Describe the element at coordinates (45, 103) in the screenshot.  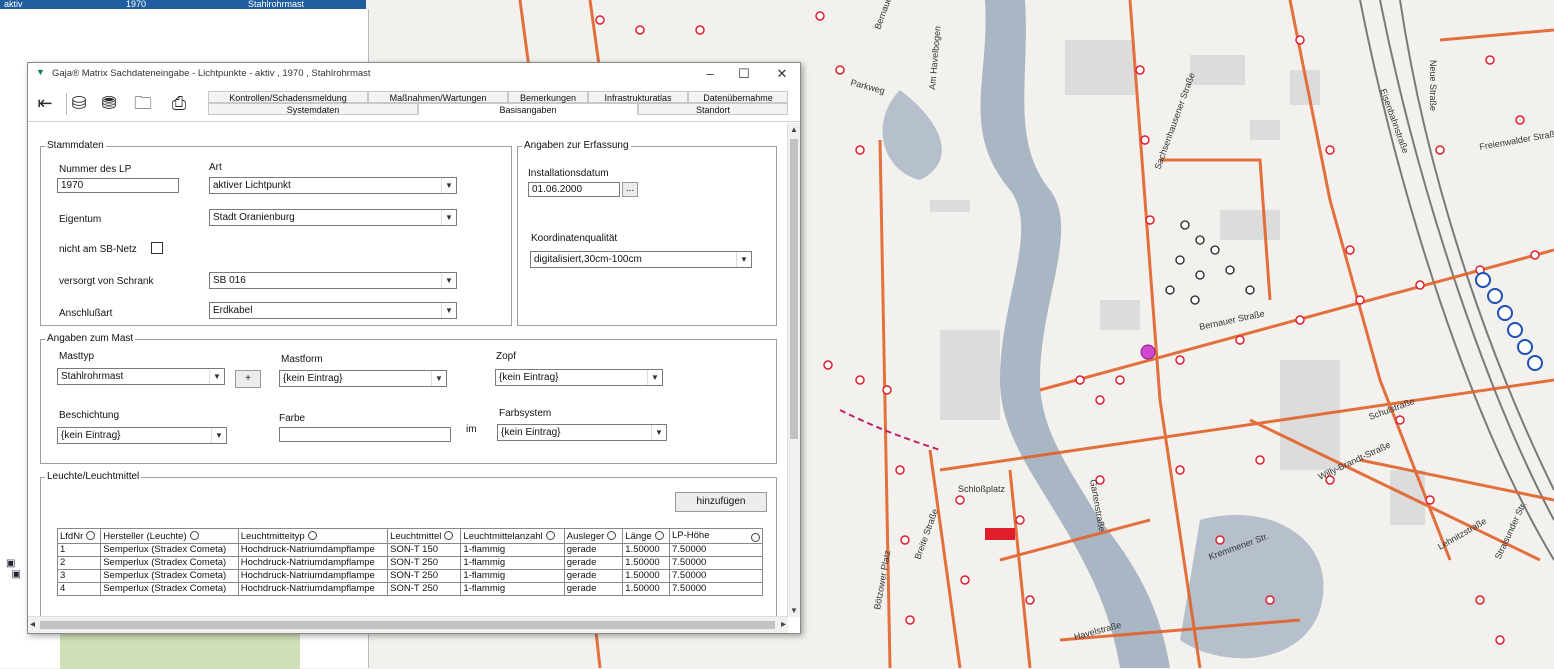
I see `exit-icon: ⇤` at that location.